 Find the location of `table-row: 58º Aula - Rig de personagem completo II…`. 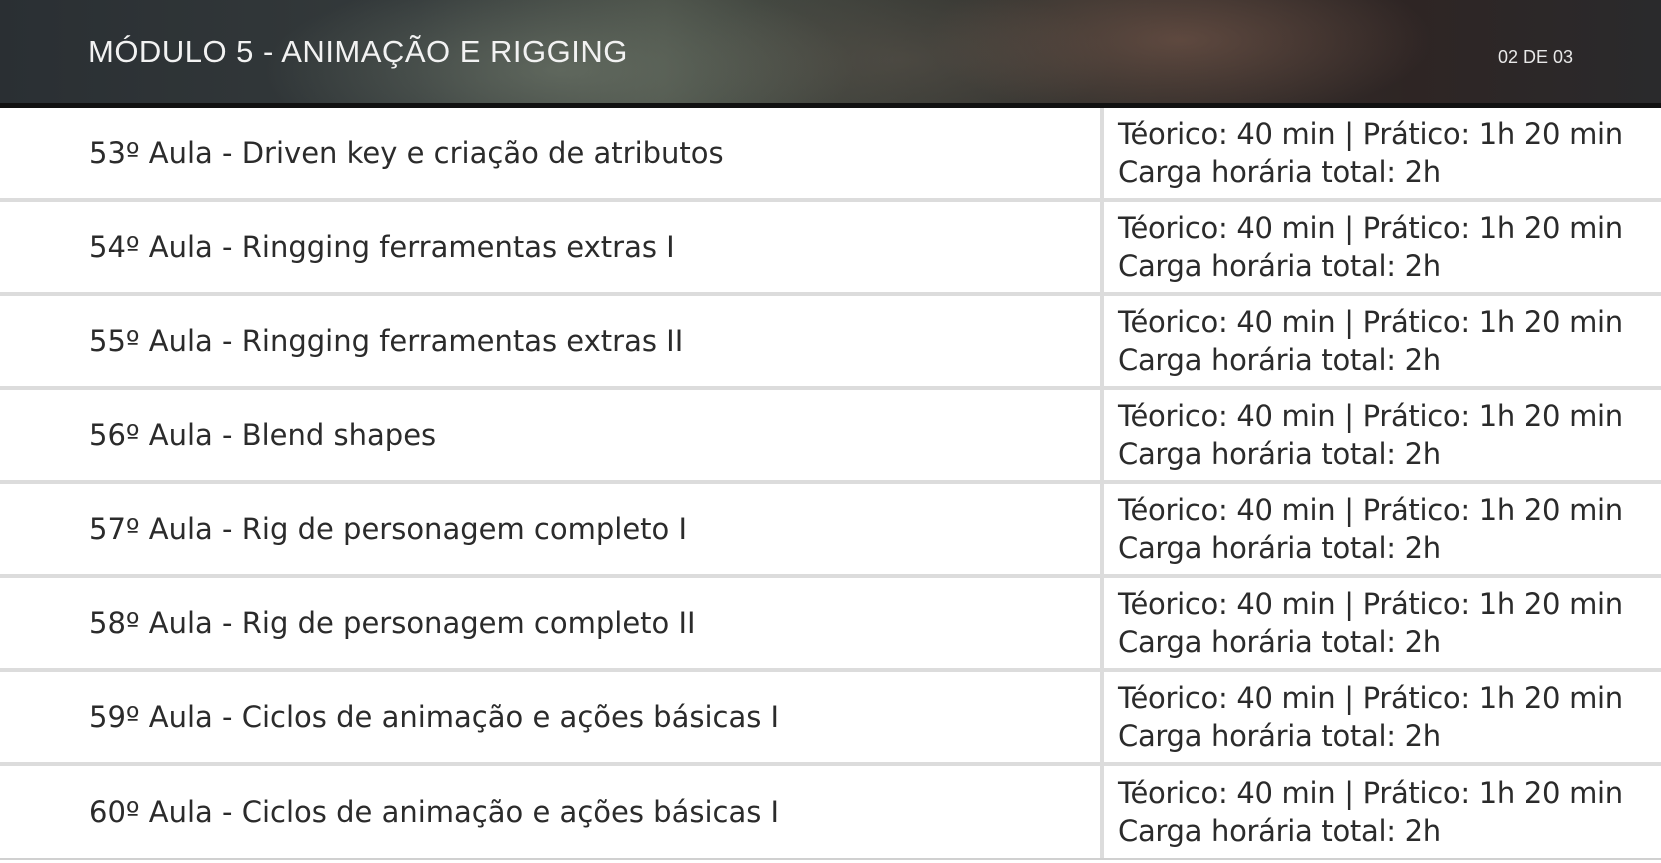

table-row: 58º Aula - Rig de personagem completo II… is located at coordinates (830, 625).